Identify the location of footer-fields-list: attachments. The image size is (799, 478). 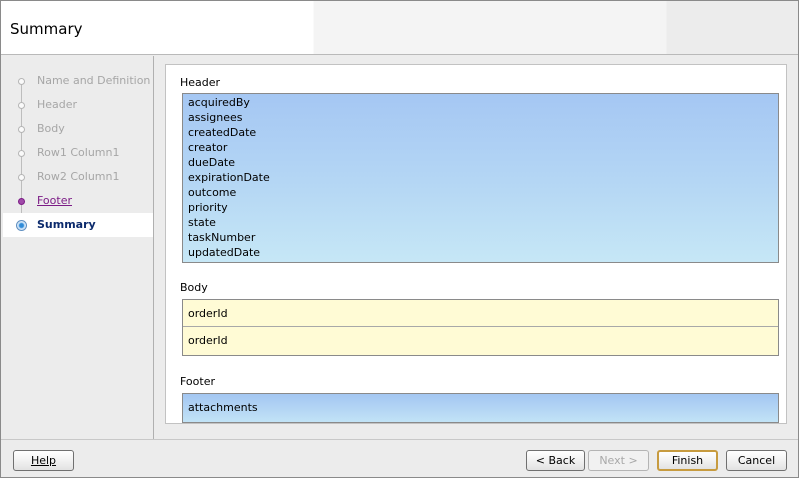
(480, 408).